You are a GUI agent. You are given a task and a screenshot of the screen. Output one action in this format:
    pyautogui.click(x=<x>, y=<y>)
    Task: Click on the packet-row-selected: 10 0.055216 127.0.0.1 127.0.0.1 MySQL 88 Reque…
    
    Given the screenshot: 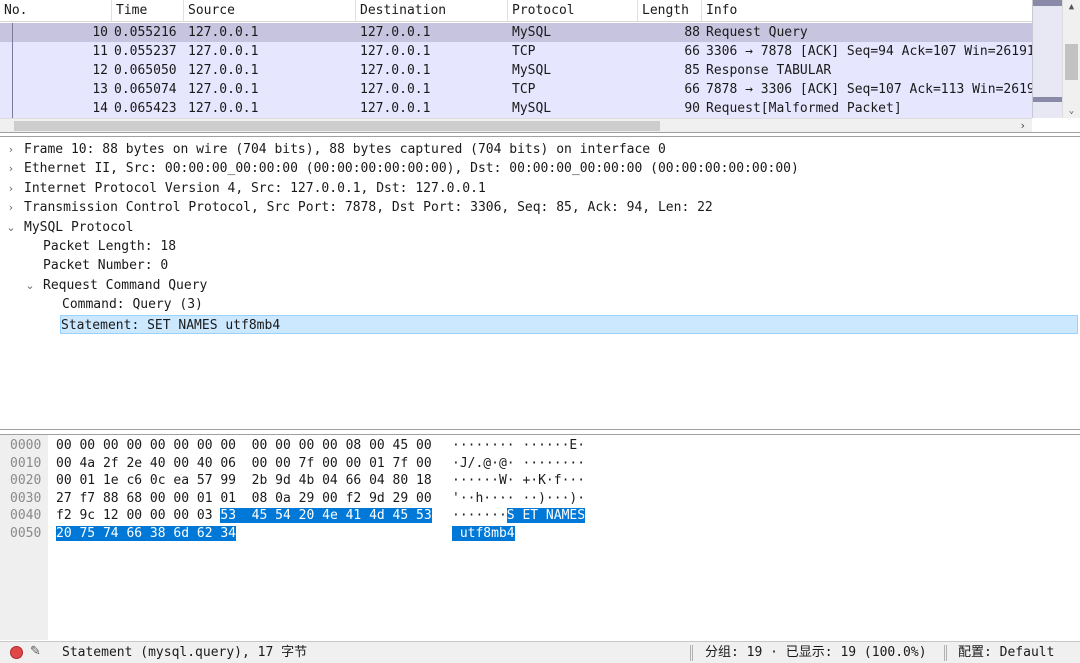 What is the action you would take?
    pyautogui.click(x=516, y=32)
    